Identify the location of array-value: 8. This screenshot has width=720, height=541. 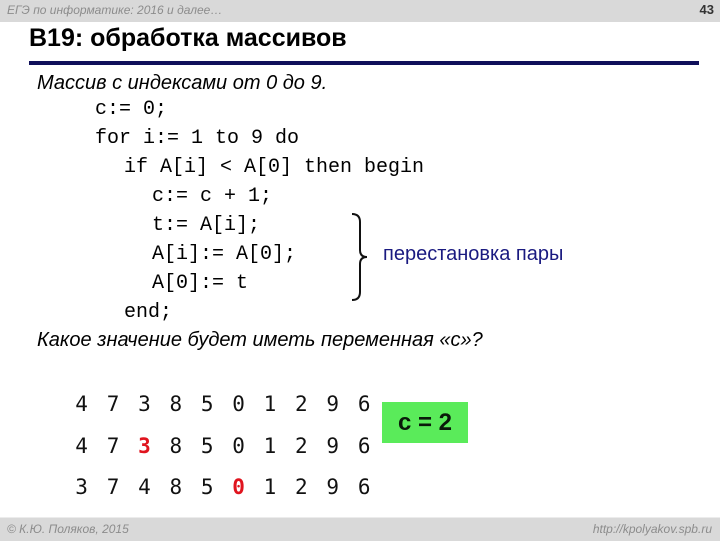
(176, 487).